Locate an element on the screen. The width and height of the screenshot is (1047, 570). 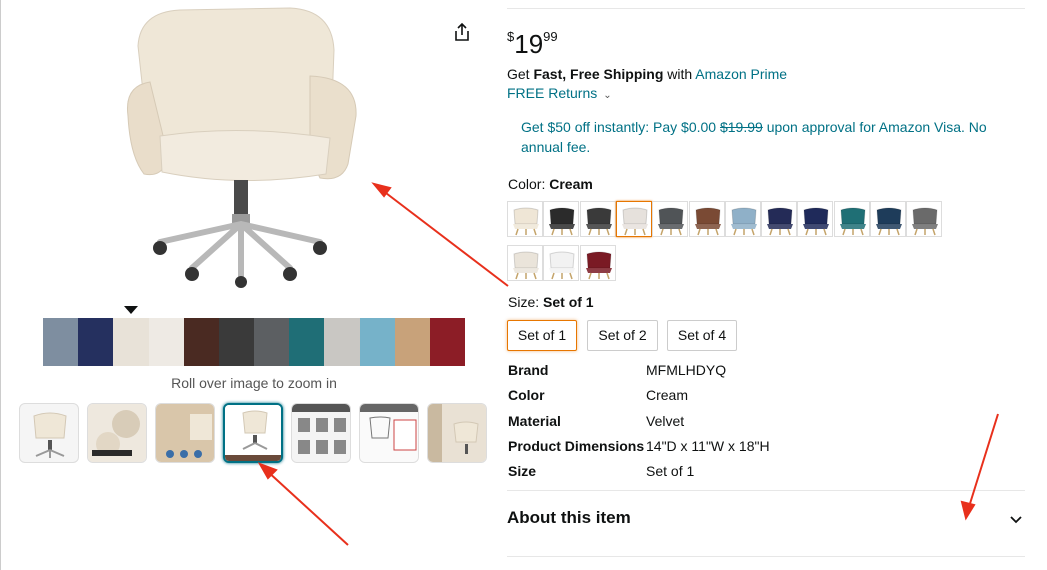
amazon-prime-link: Amazon Prime is located at coordinates (741, 74).